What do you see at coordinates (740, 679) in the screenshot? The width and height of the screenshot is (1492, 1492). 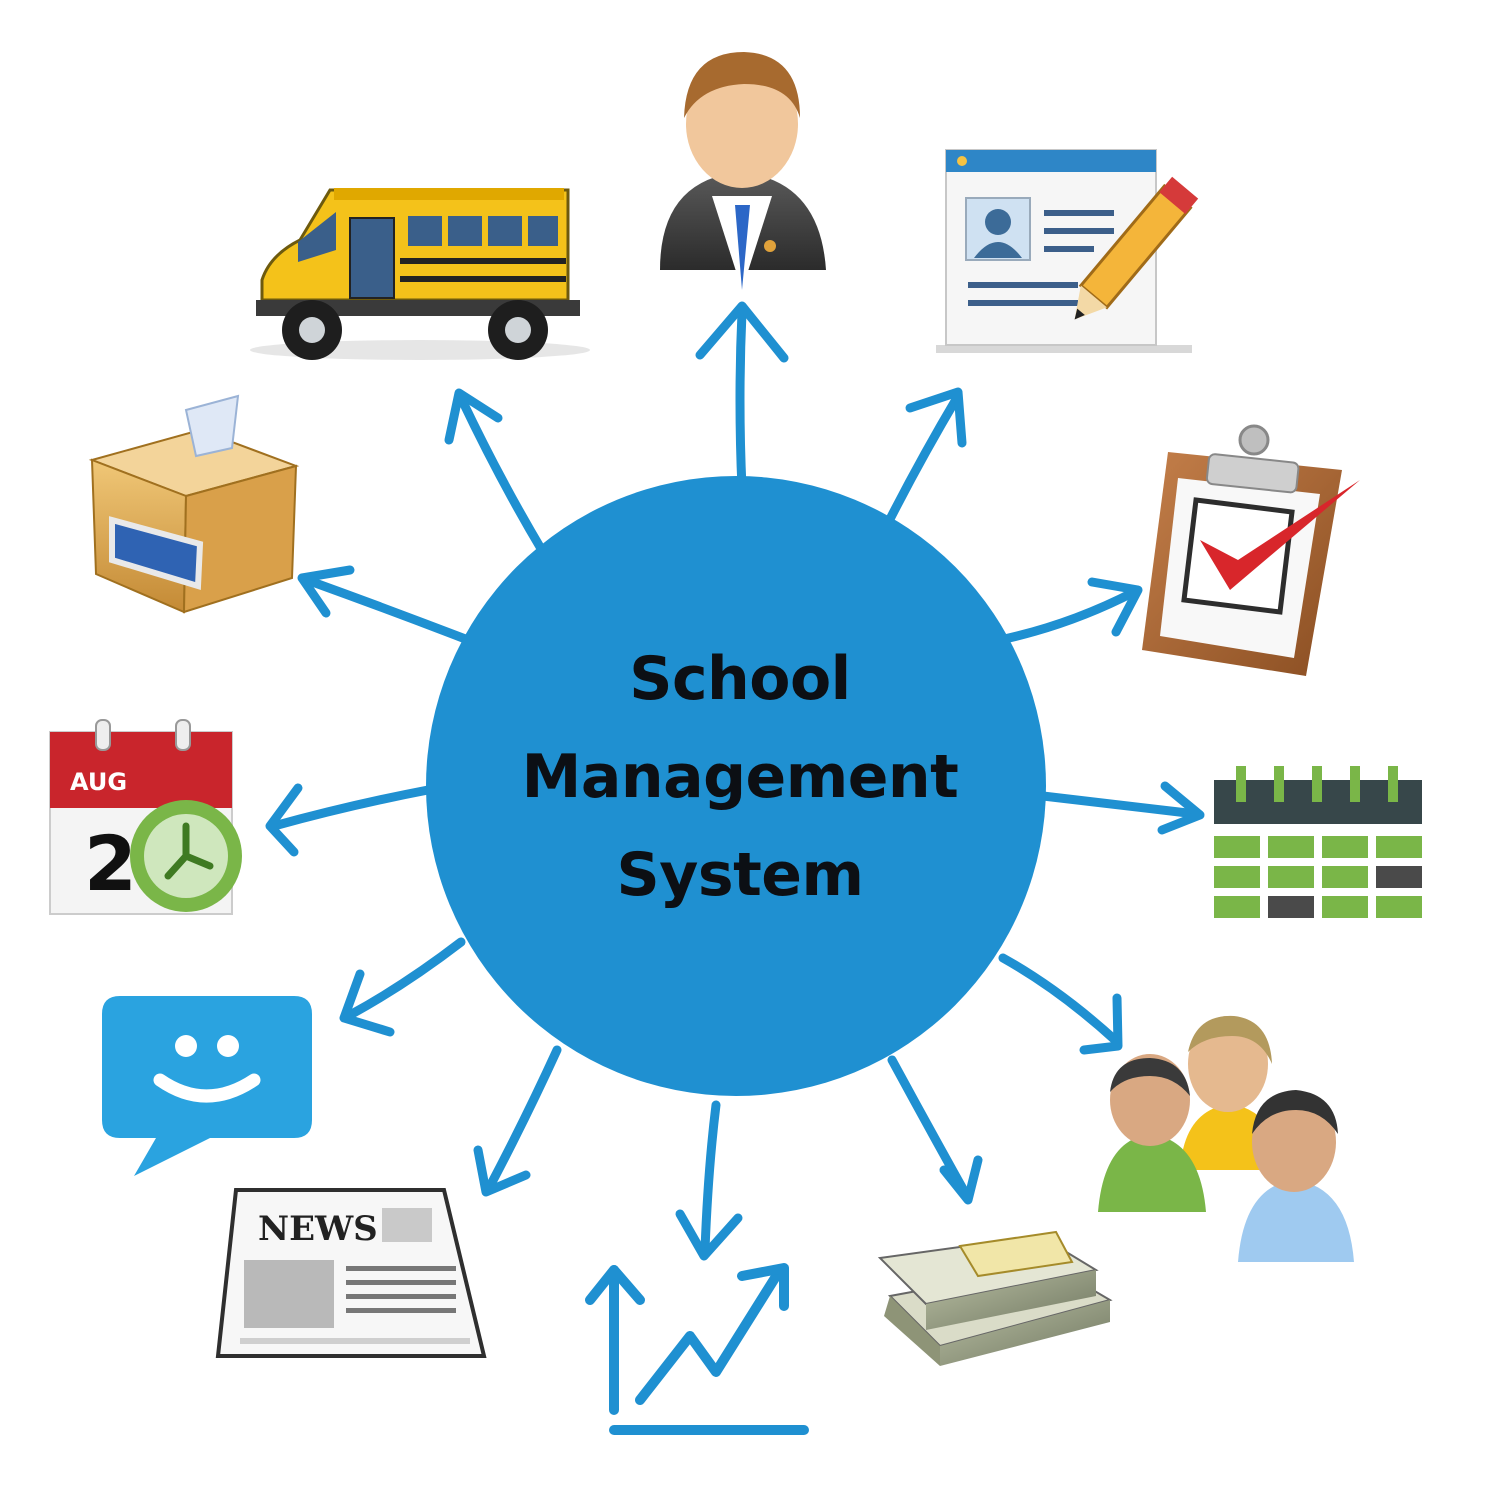 I see `hub-title-line-1: School` at bounding box center [740, 679].